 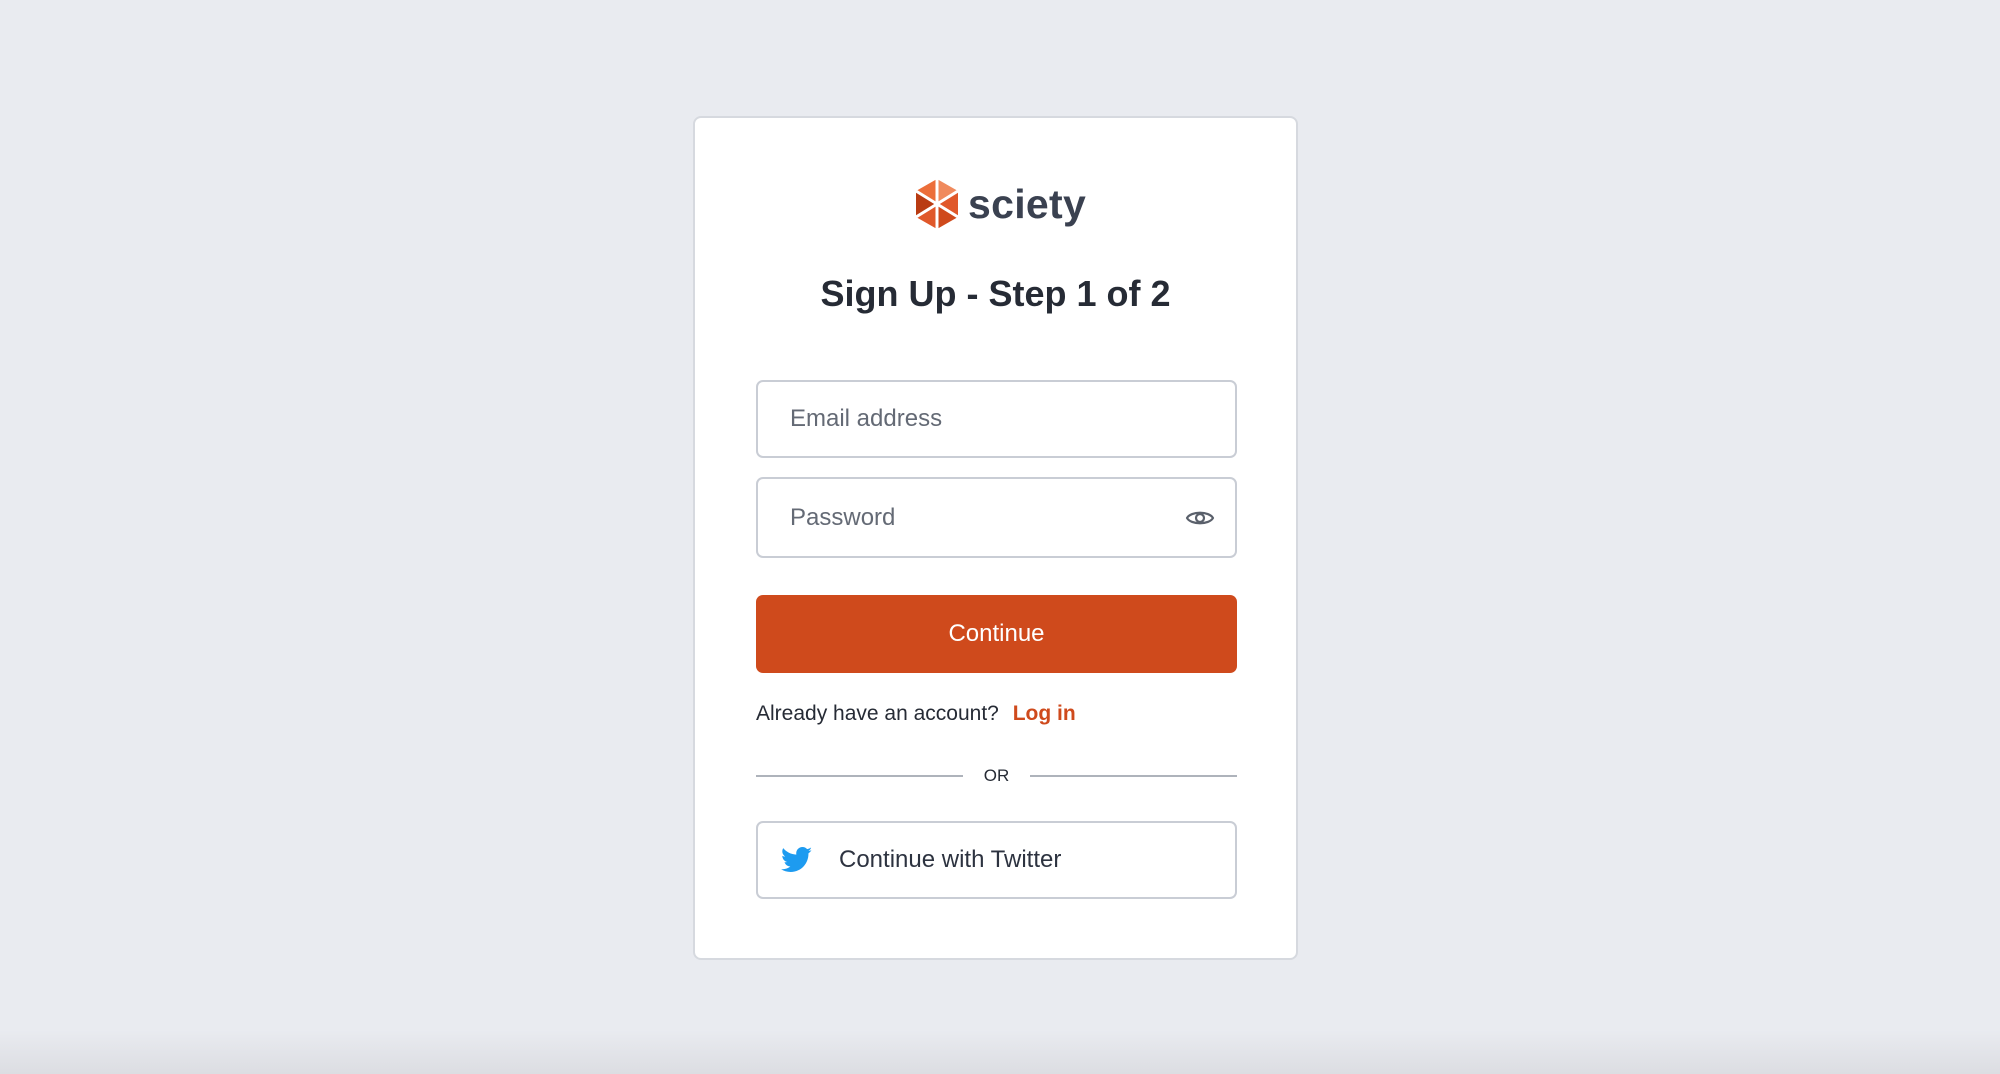 I want to click on brand-logo: sciety, so click(x=1000, y=204).